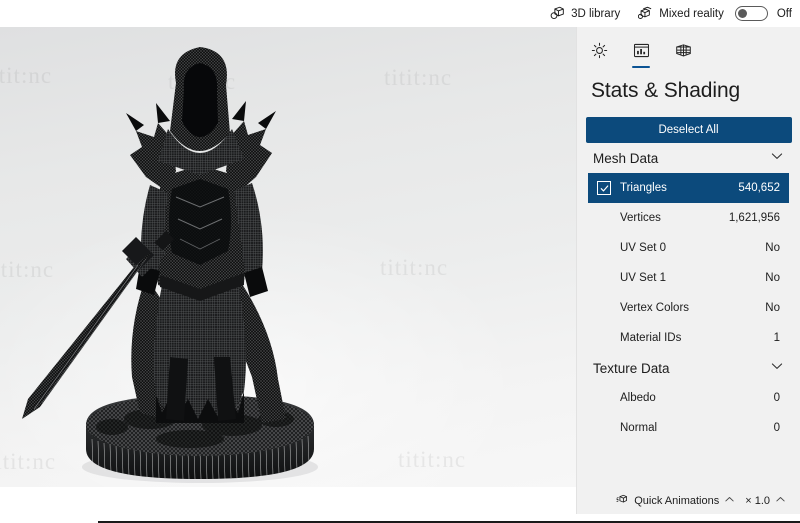 The image size is (800, 523). What do you see at coordinates (604, 188) in the screenshot?
I see `checkbox-triangles` at bounding box center [604, 188].